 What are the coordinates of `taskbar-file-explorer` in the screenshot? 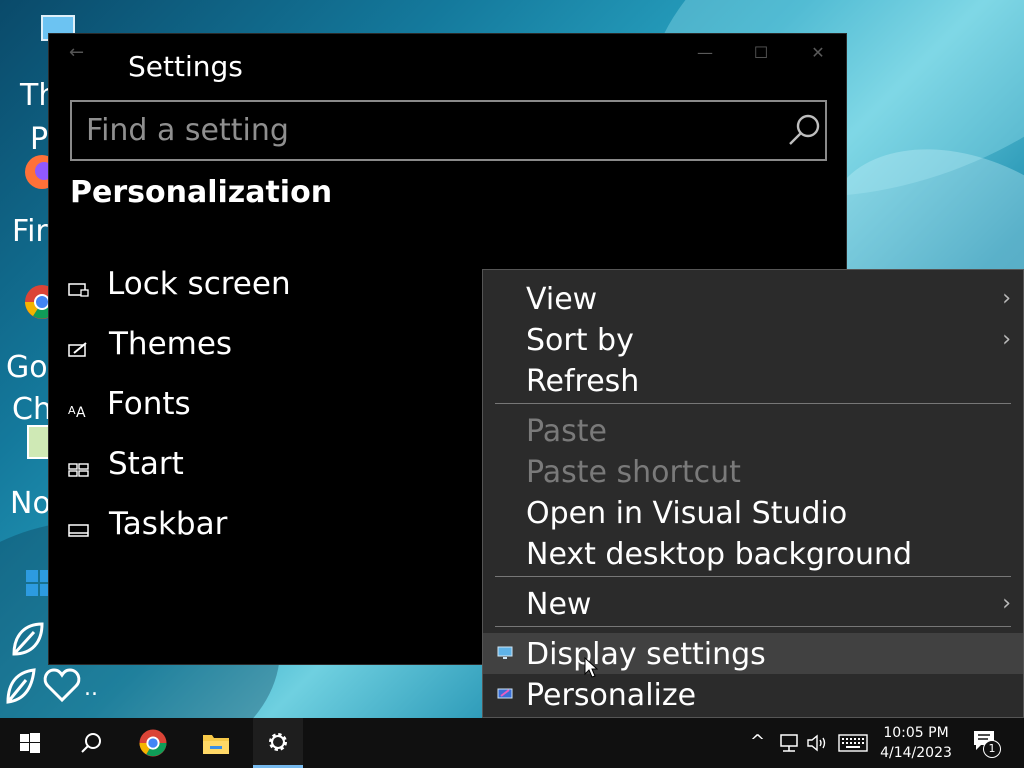 It's located at (216, 743).